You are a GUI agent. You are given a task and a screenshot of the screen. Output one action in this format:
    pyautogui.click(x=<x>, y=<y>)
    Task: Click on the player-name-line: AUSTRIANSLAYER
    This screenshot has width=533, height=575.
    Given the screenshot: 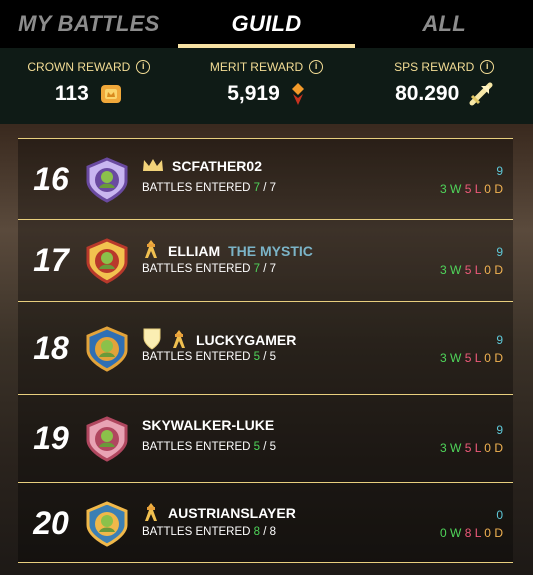 What is the action you would take?
    pyautogui.click(x=219, y=513)
    